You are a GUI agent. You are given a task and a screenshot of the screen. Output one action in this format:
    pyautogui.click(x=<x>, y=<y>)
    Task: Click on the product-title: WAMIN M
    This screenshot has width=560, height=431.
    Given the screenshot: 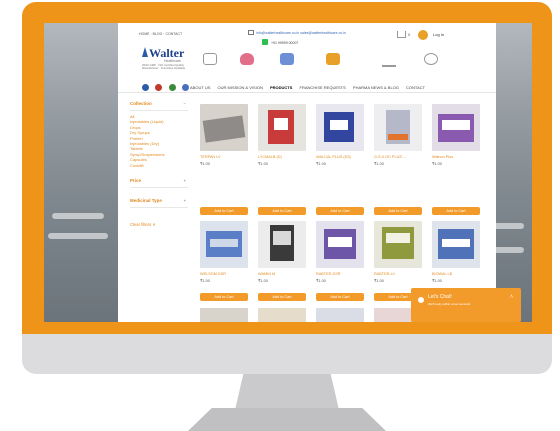 What is the action you would take?
    pyautogui.click(x=282, y=274)
    